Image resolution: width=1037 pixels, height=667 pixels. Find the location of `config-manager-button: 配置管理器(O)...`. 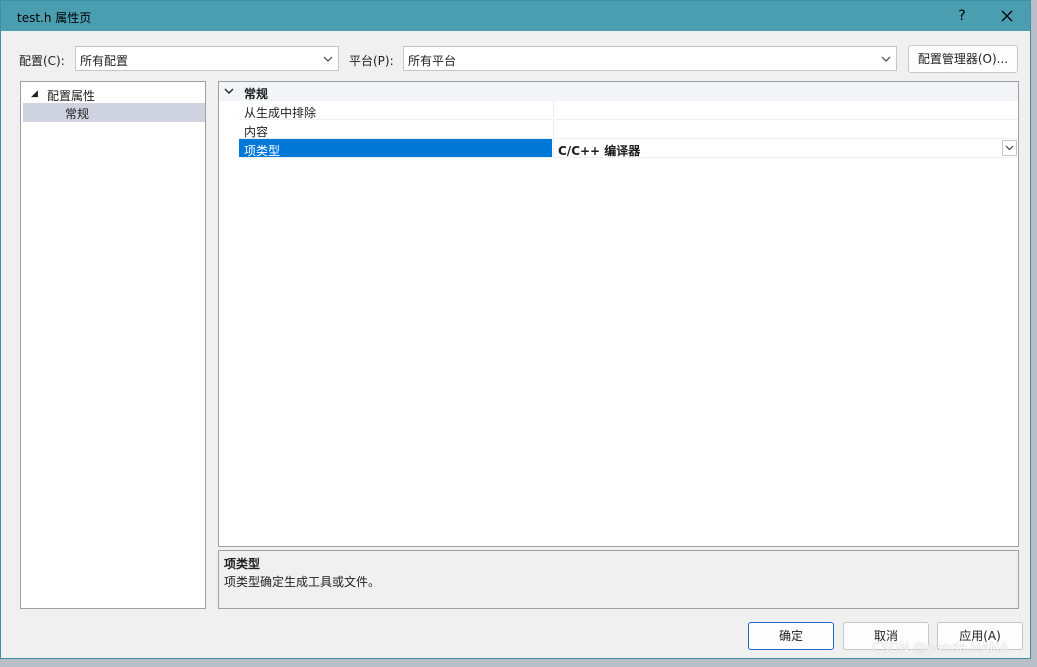

config-manager-button: 配置管理器(O)... is located at coordinates (963, 59).